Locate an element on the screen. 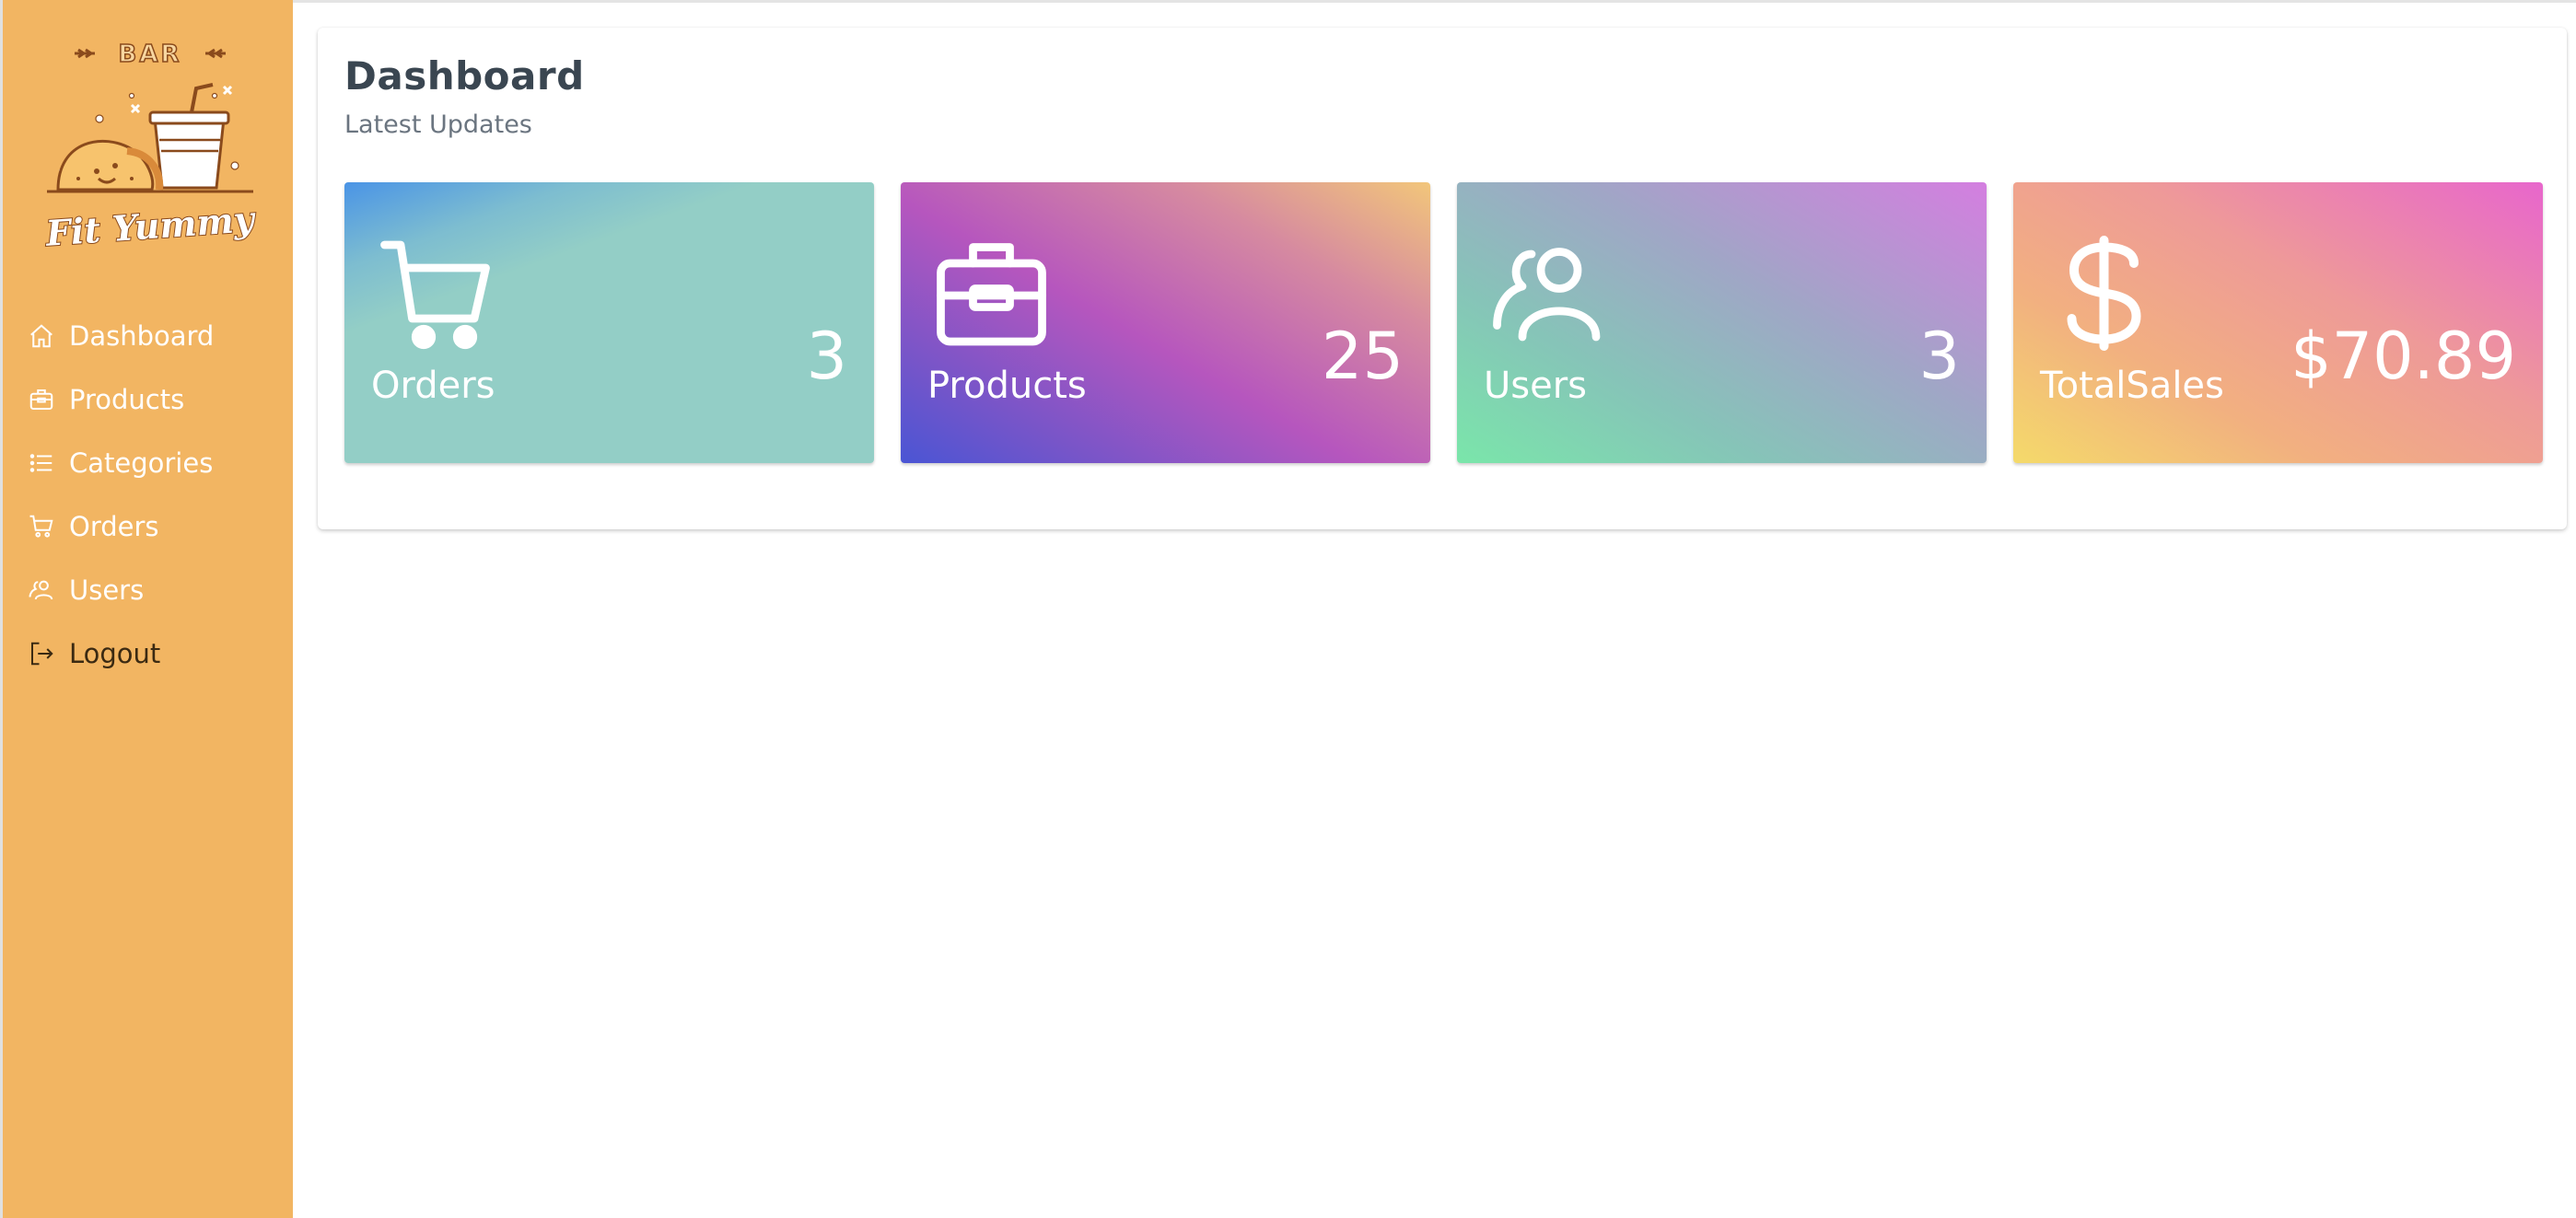  page-subtitle: Latest Updates is located at coordinates (438, 124).